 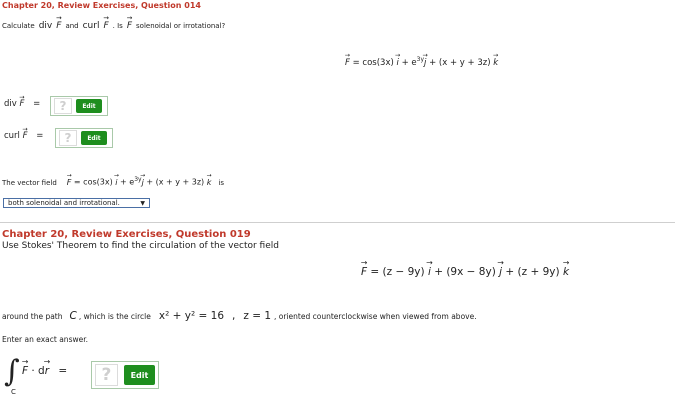 I want to click on q14-s-part3: + (x + y + 3z), so click(x=175, y=182).